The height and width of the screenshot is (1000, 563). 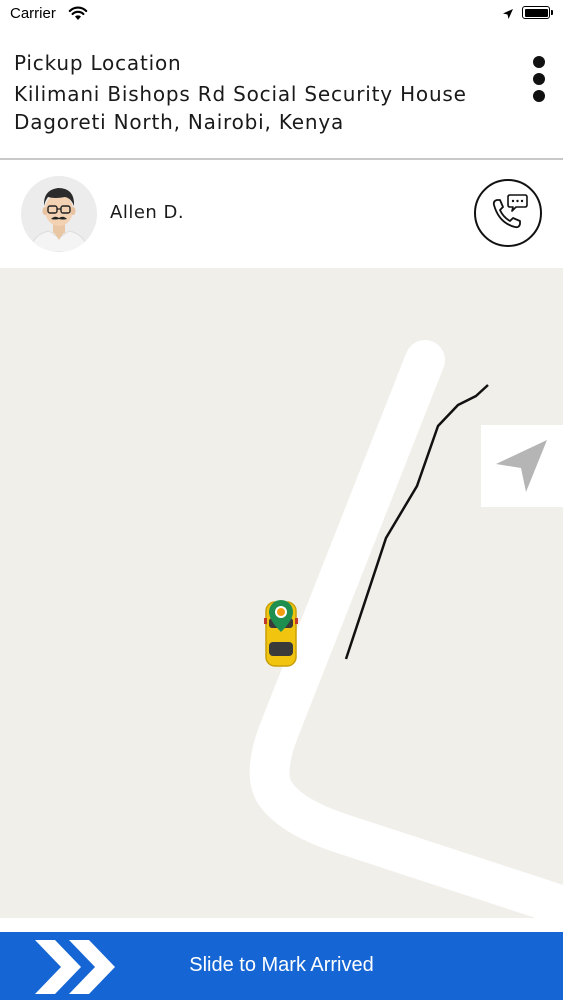 I want to click on driver-name: Allen D., so click(x=147, y=212).